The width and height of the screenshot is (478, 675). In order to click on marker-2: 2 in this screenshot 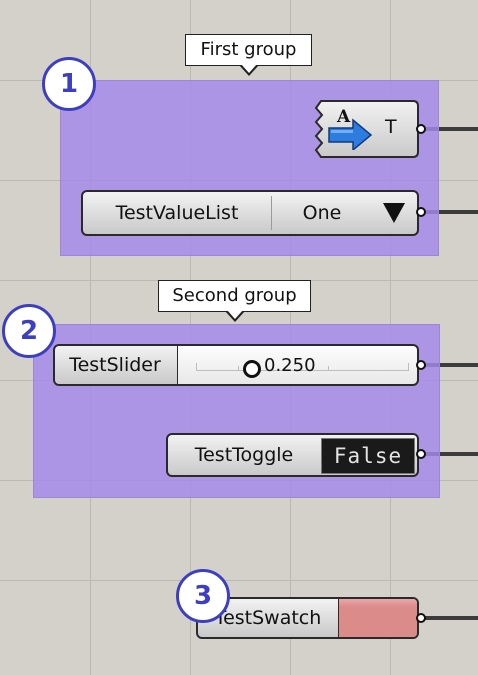, I will do `click(29, 331)`.